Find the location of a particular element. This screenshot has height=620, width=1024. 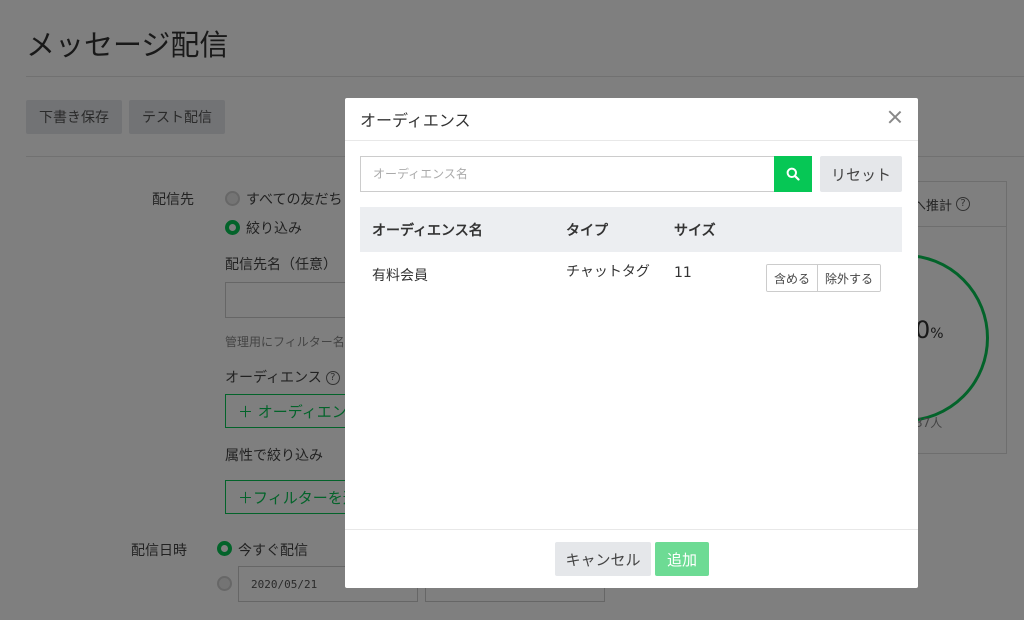

modal-title: オーディエンス is located at coordinates (415, 120).